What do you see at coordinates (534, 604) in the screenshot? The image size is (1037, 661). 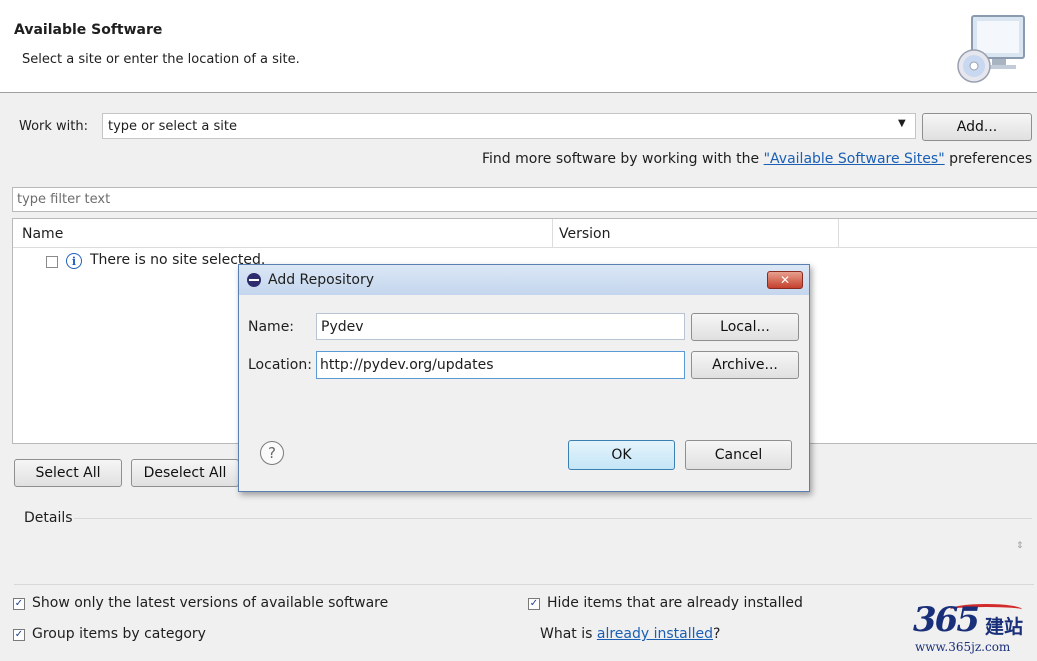 I see `hide-installed-checkbox: ✓` at bounding box center [534, 604].